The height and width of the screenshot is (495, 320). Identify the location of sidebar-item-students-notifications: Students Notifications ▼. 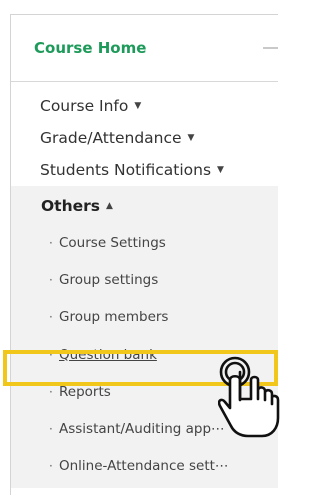
(144, 170).